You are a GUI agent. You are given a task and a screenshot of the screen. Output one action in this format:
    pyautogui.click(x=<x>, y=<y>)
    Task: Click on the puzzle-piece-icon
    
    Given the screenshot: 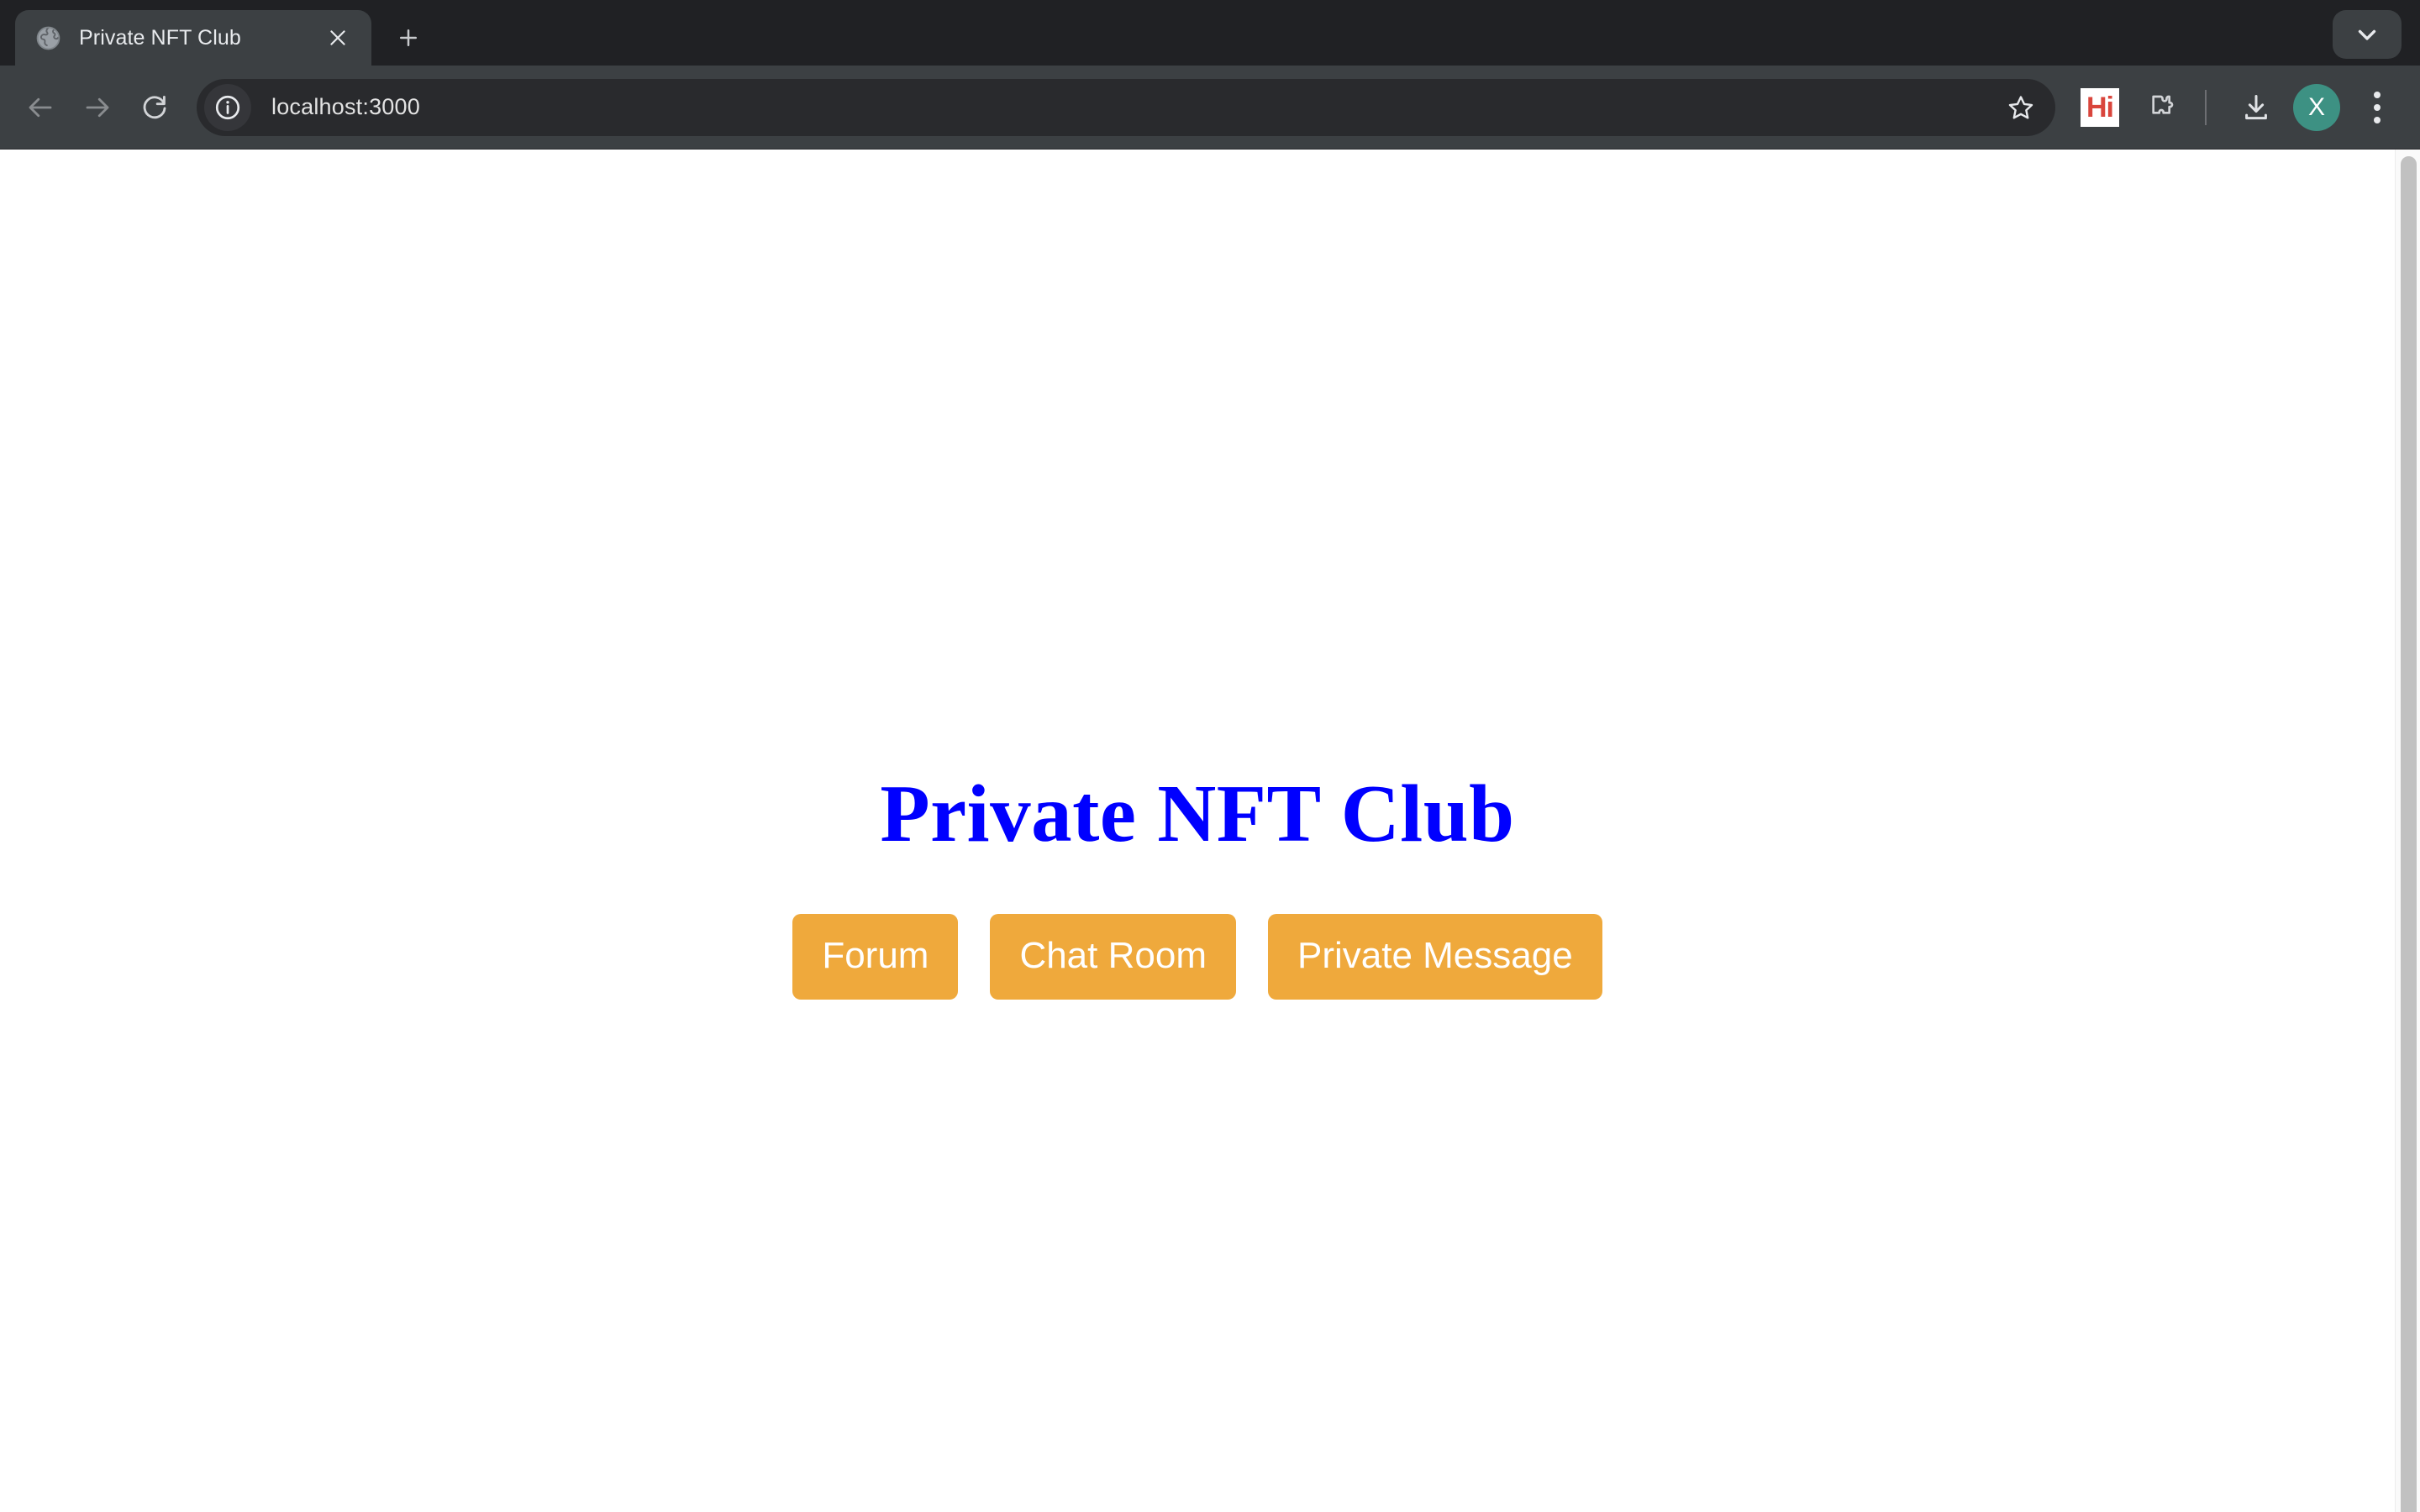 What is the action you would take?
    pyautogui.click(x=2163, y=104)
    